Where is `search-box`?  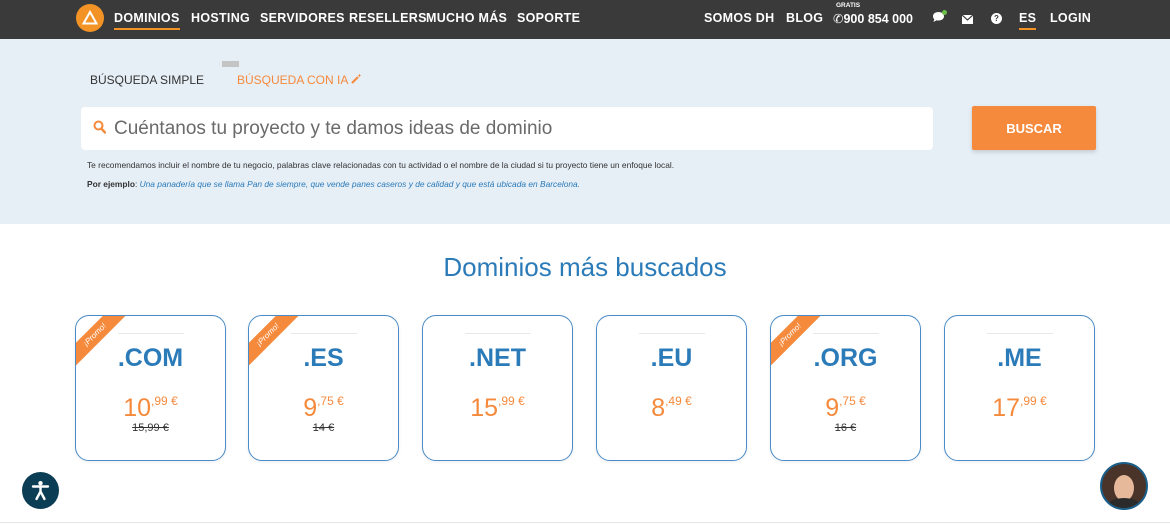
search-box is located at coordinates (507, 128).